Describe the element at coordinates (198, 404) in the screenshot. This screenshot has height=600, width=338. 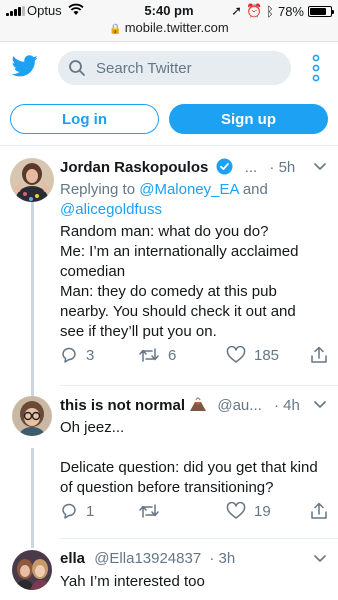
I see `volcano-emoji-icon` at that location.